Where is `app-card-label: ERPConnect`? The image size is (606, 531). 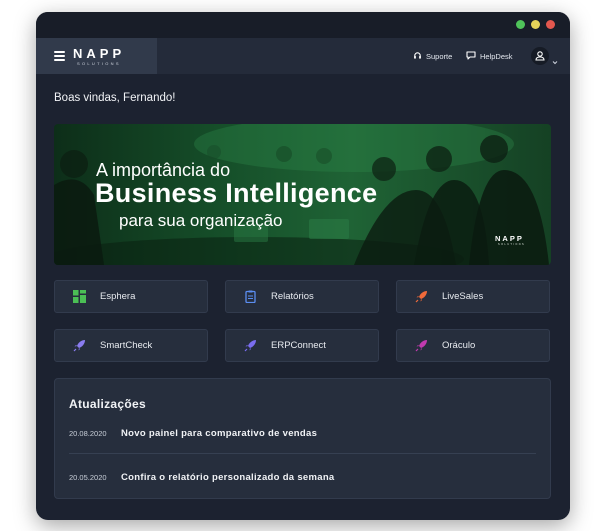 app-card-label: ERPConnect is located at coordinates (298, 345).